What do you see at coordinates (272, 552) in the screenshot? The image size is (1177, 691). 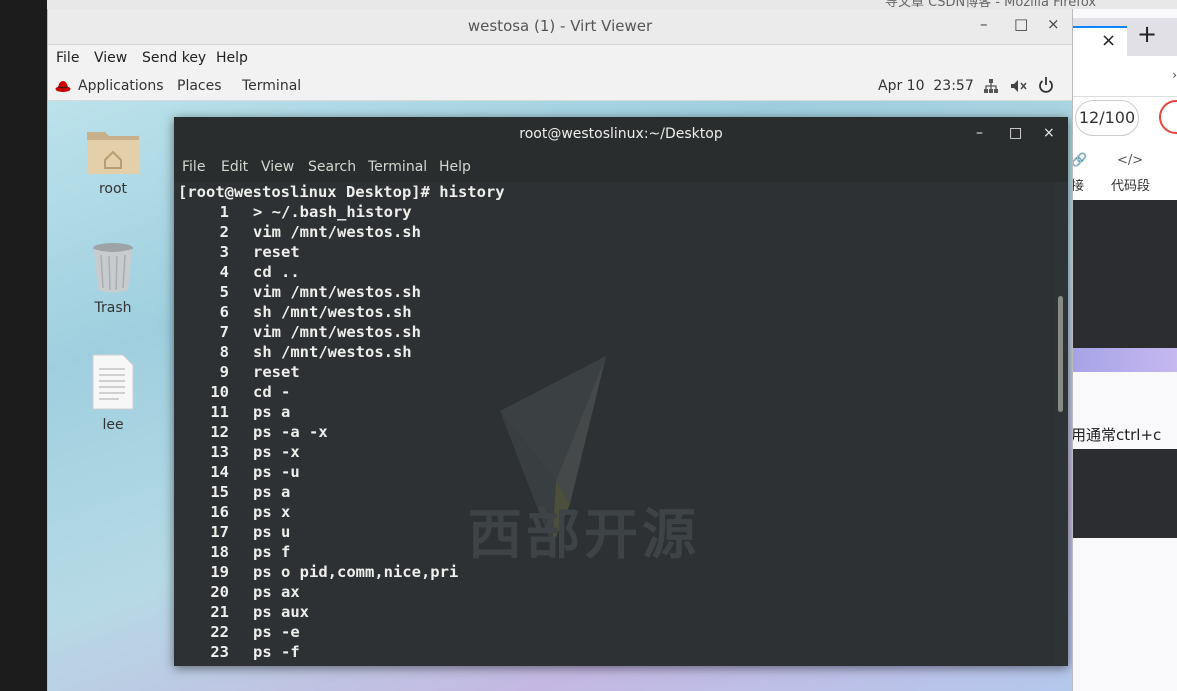 I see `history-command: ps f` at bounding box center [272, 552].